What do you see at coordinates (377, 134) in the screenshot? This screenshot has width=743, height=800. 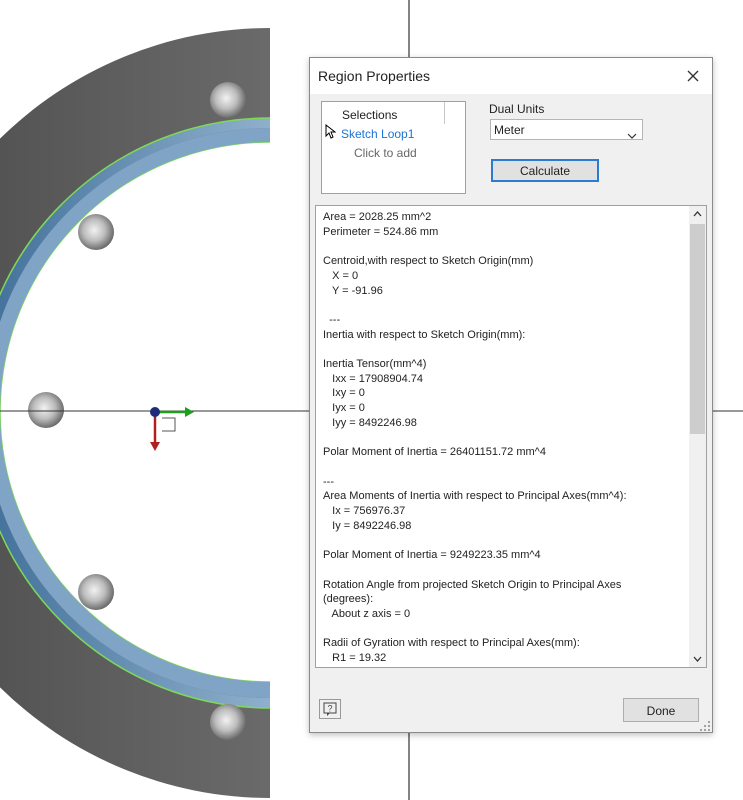 I see `selection-item-sketch-loop: Sketch Loop1` at bounding box center [377, 134].